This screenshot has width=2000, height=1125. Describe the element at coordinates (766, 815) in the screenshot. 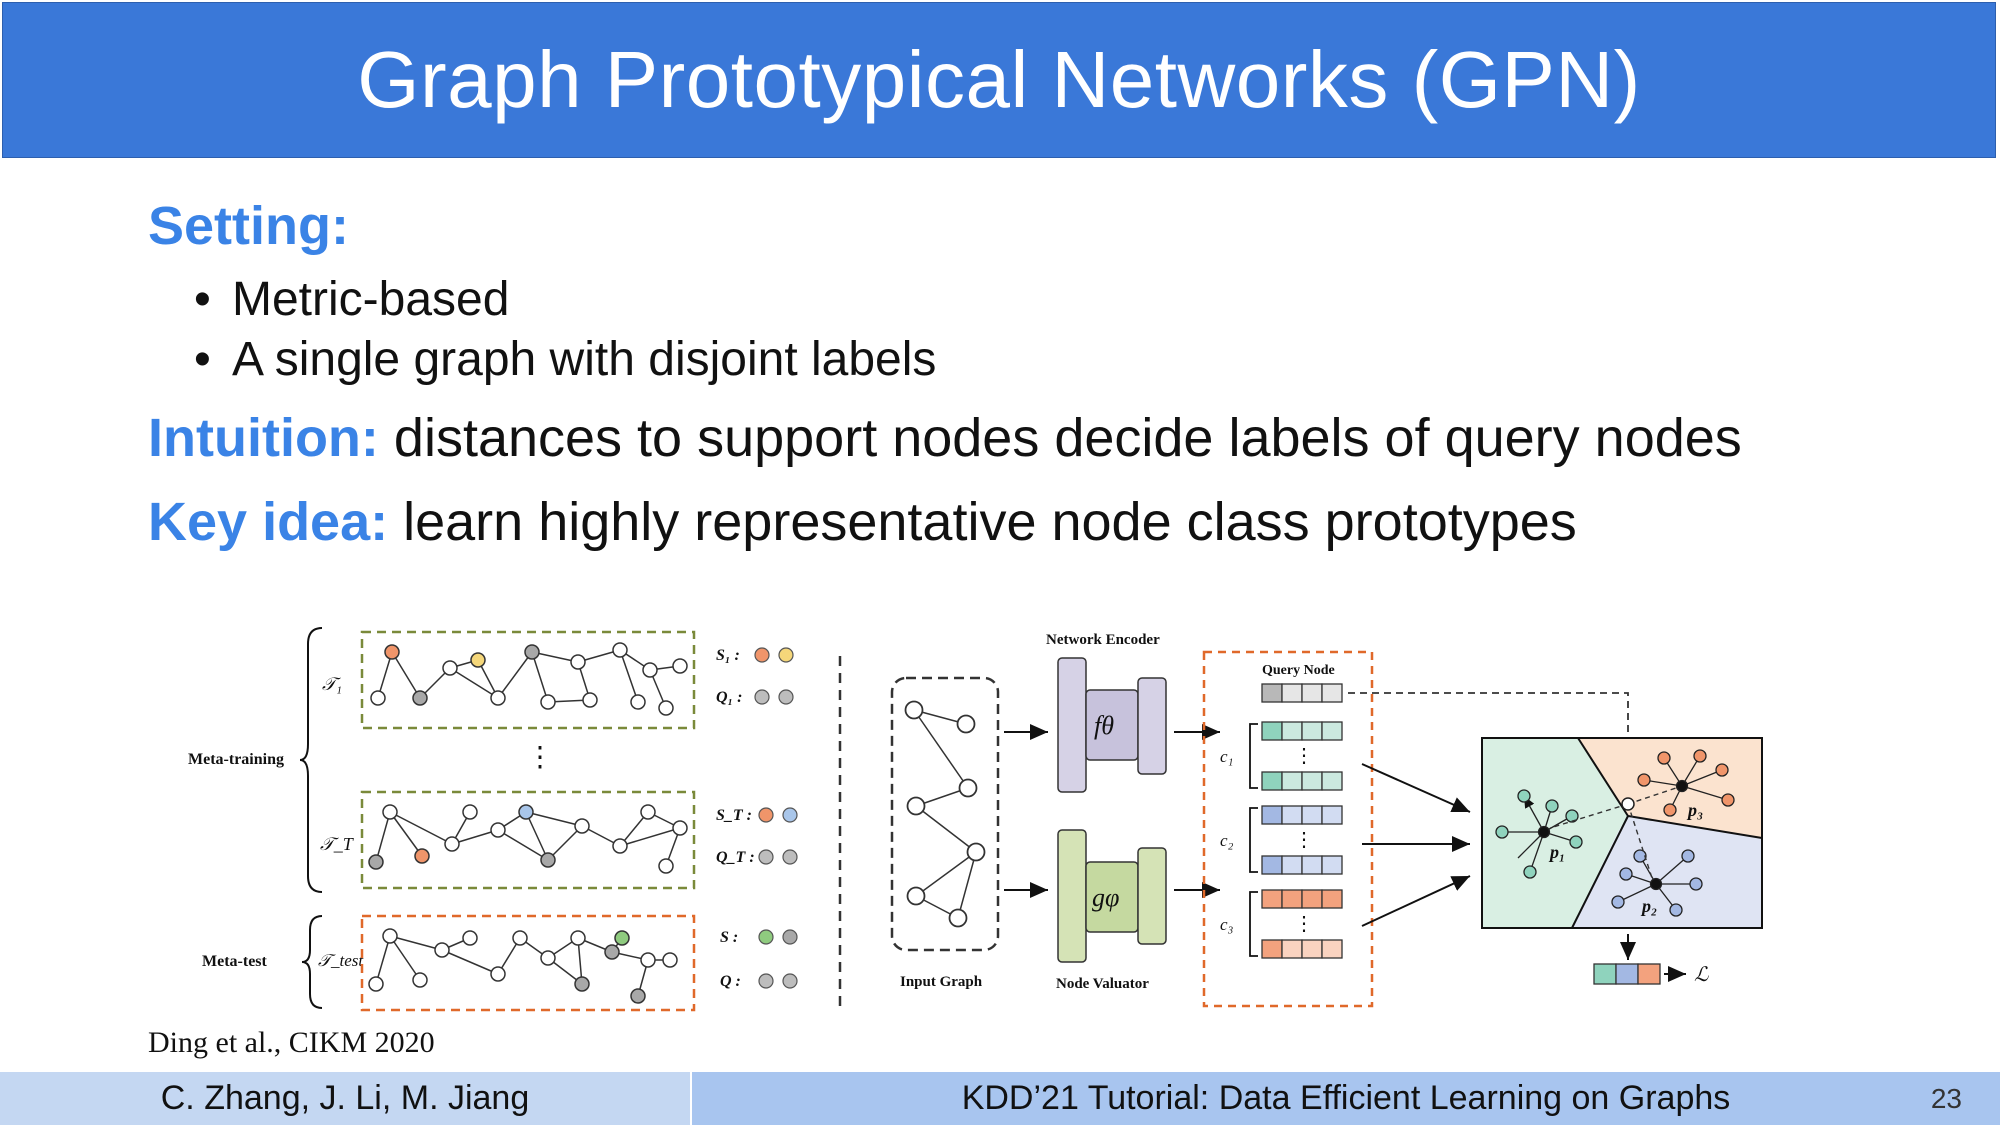

I see `sT-node-orange` at that location.